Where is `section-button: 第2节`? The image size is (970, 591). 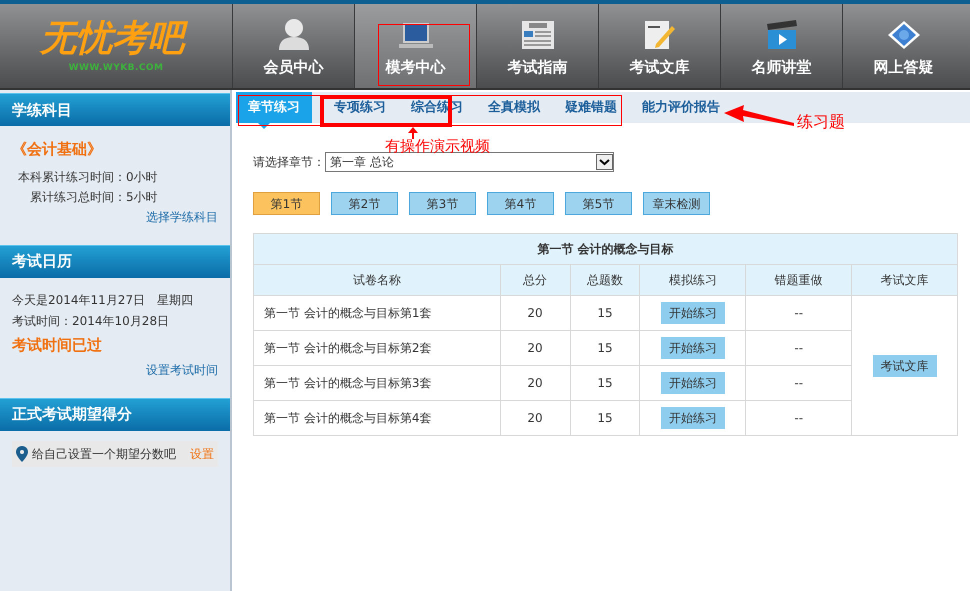 section-button: 第2节 is located at coordinates (364, 203).